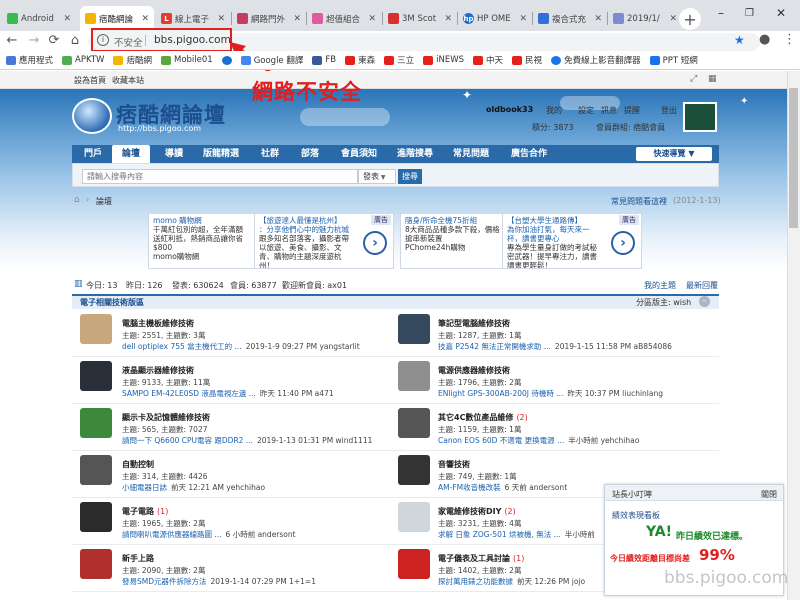  I want to click on logout-link: 登出, so click(669, 110).